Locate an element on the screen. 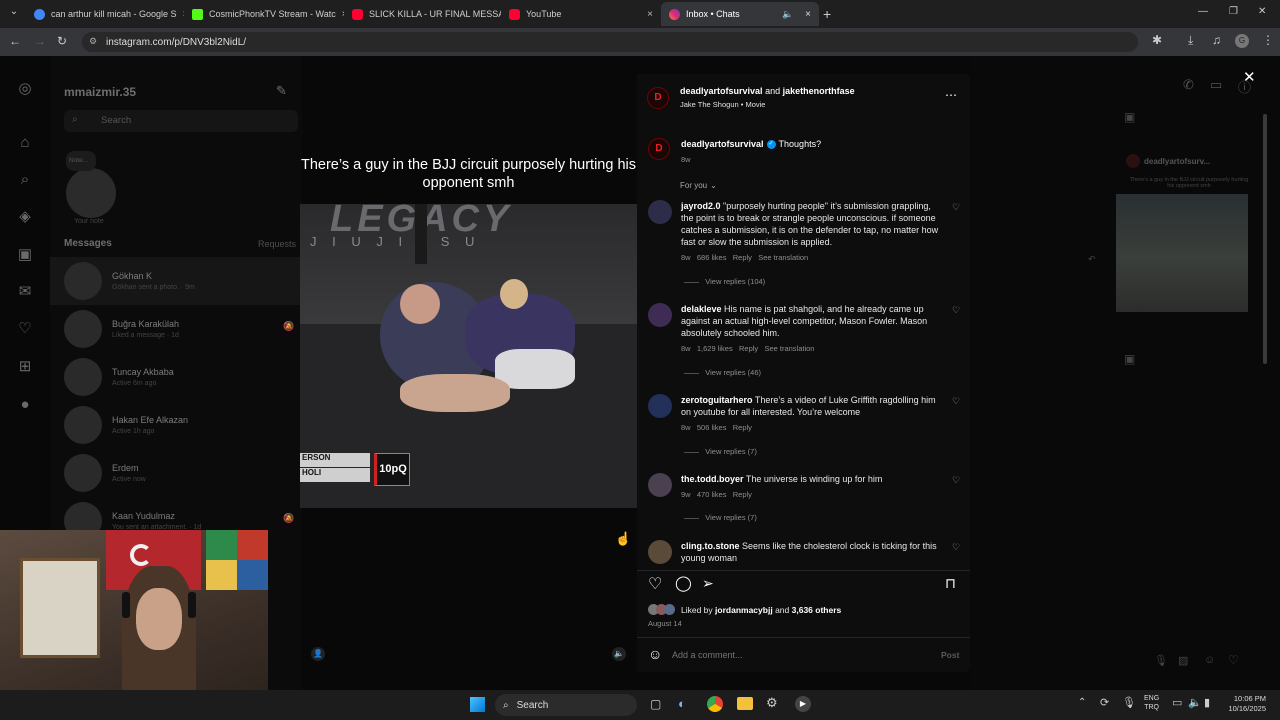  tray-chevron-icon: ⌃ is located at coordinates (1082, 702).